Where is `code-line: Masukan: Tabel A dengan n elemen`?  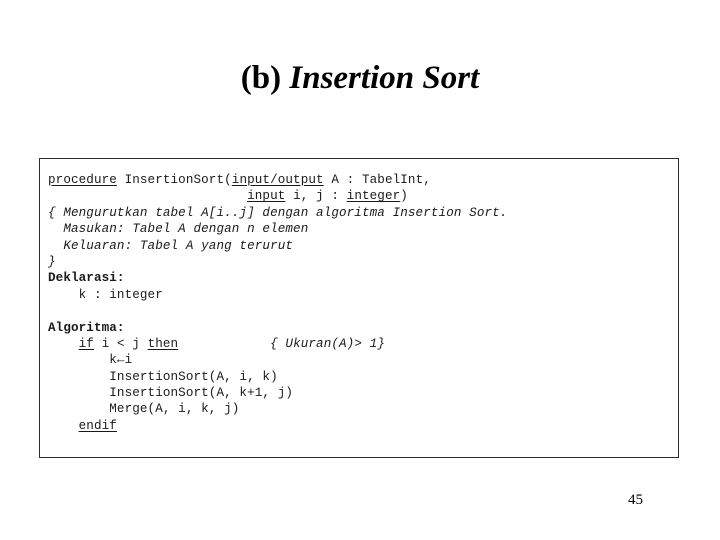
code-line: Masukan: Tabel A dengan n elemen is located at coordinates (361, 229).